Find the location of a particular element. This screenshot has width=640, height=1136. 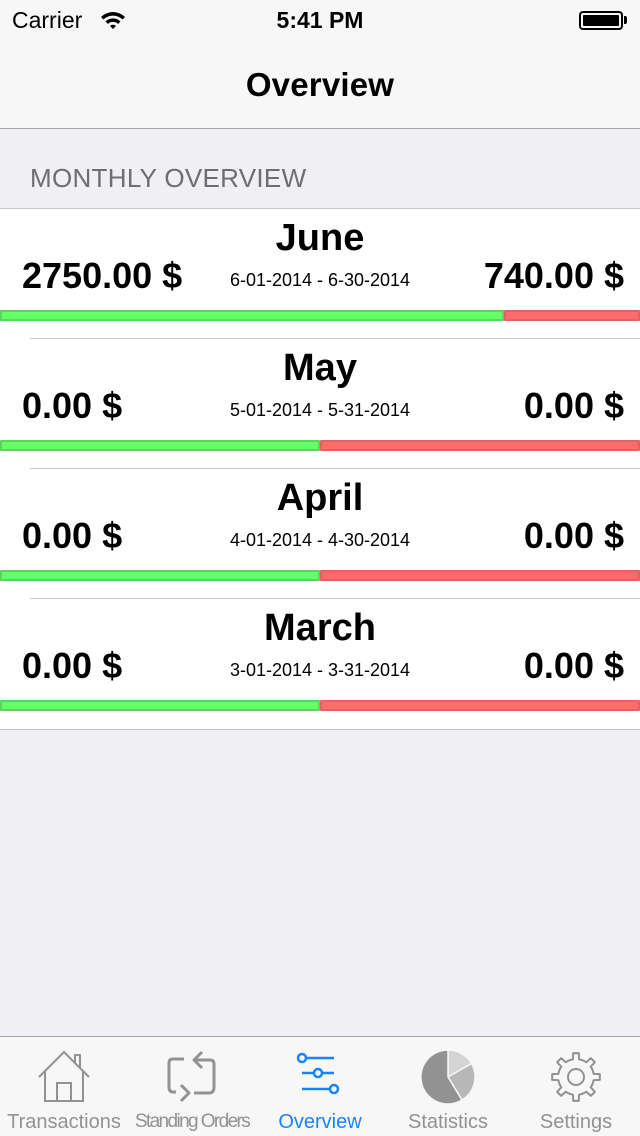

tab-label: Overview is located at coordinates (320, 1122).